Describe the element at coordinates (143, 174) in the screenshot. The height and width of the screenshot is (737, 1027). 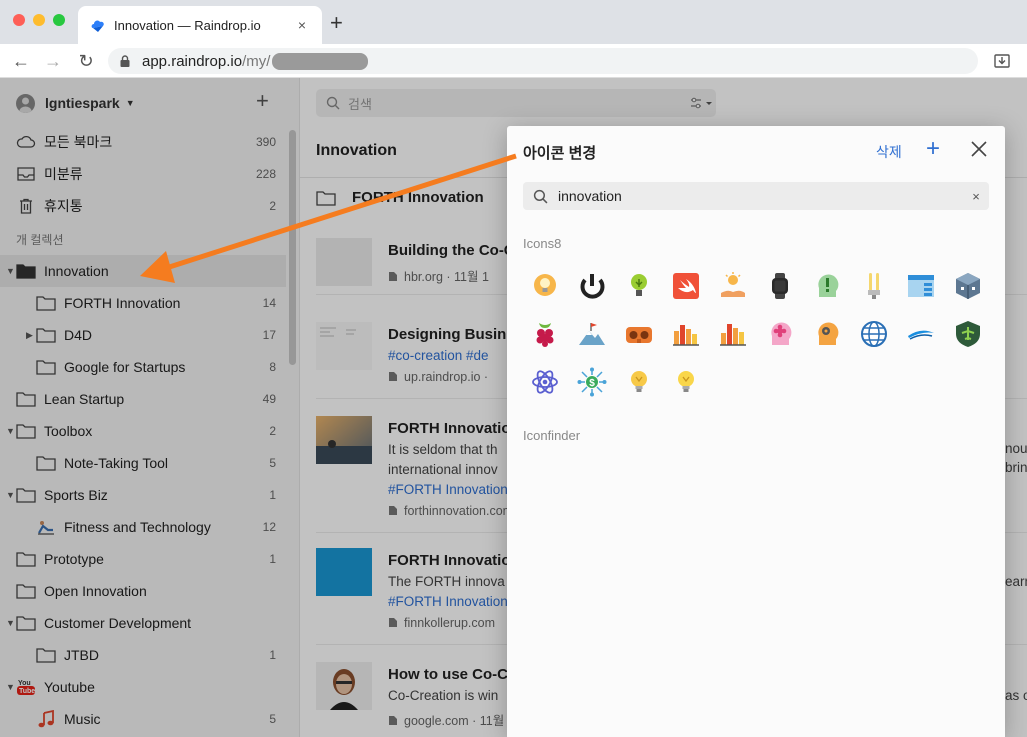
I see `sidebar-item-미분류: 미분류 228` at that location.